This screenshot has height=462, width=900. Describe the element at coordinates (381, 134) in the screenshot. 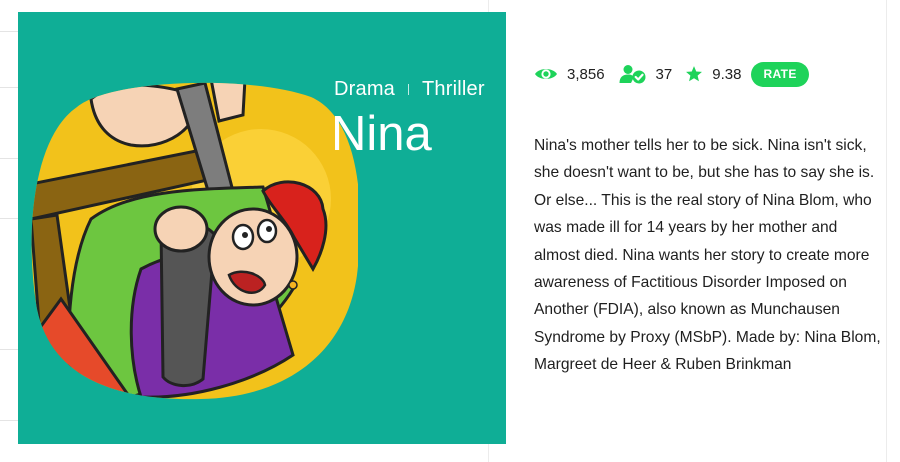

I see `comic-title: Nina` at that location.